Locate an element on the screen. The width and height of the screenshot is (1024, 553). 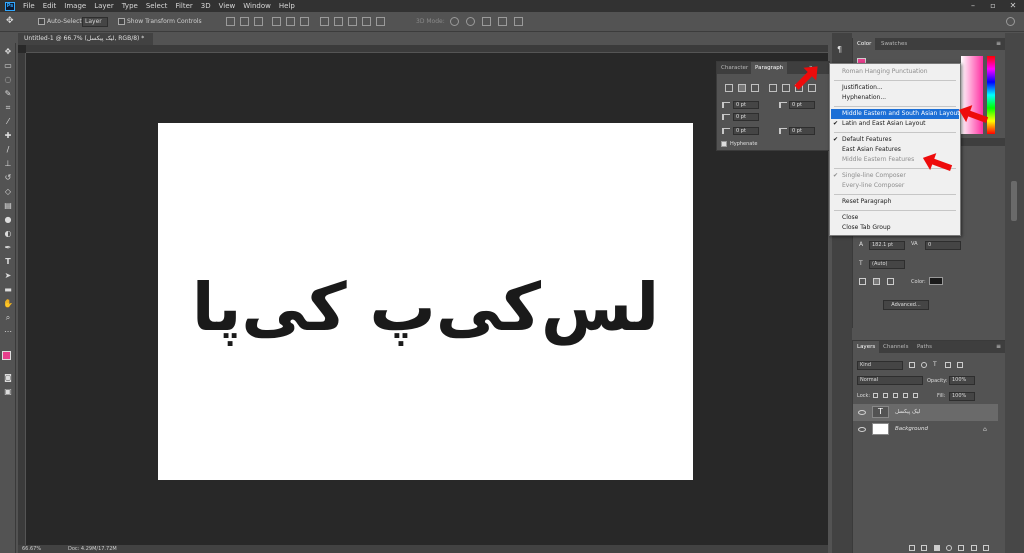
screen-mode-icon: ▣ is located at coordinates (8, 391).